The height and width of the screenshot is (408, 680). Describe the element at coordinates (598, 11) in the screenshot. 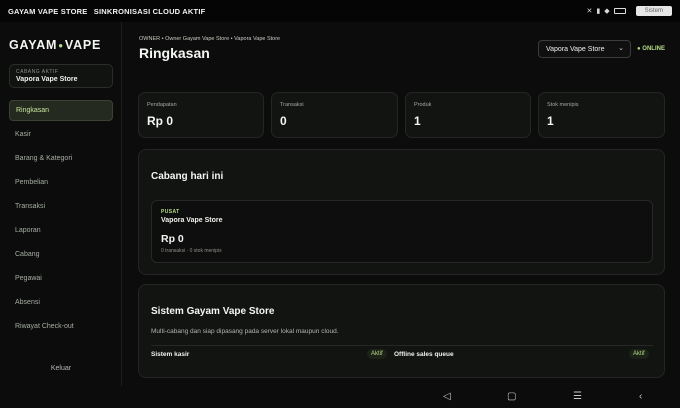

I see `signal-icon: ▮` at that location.